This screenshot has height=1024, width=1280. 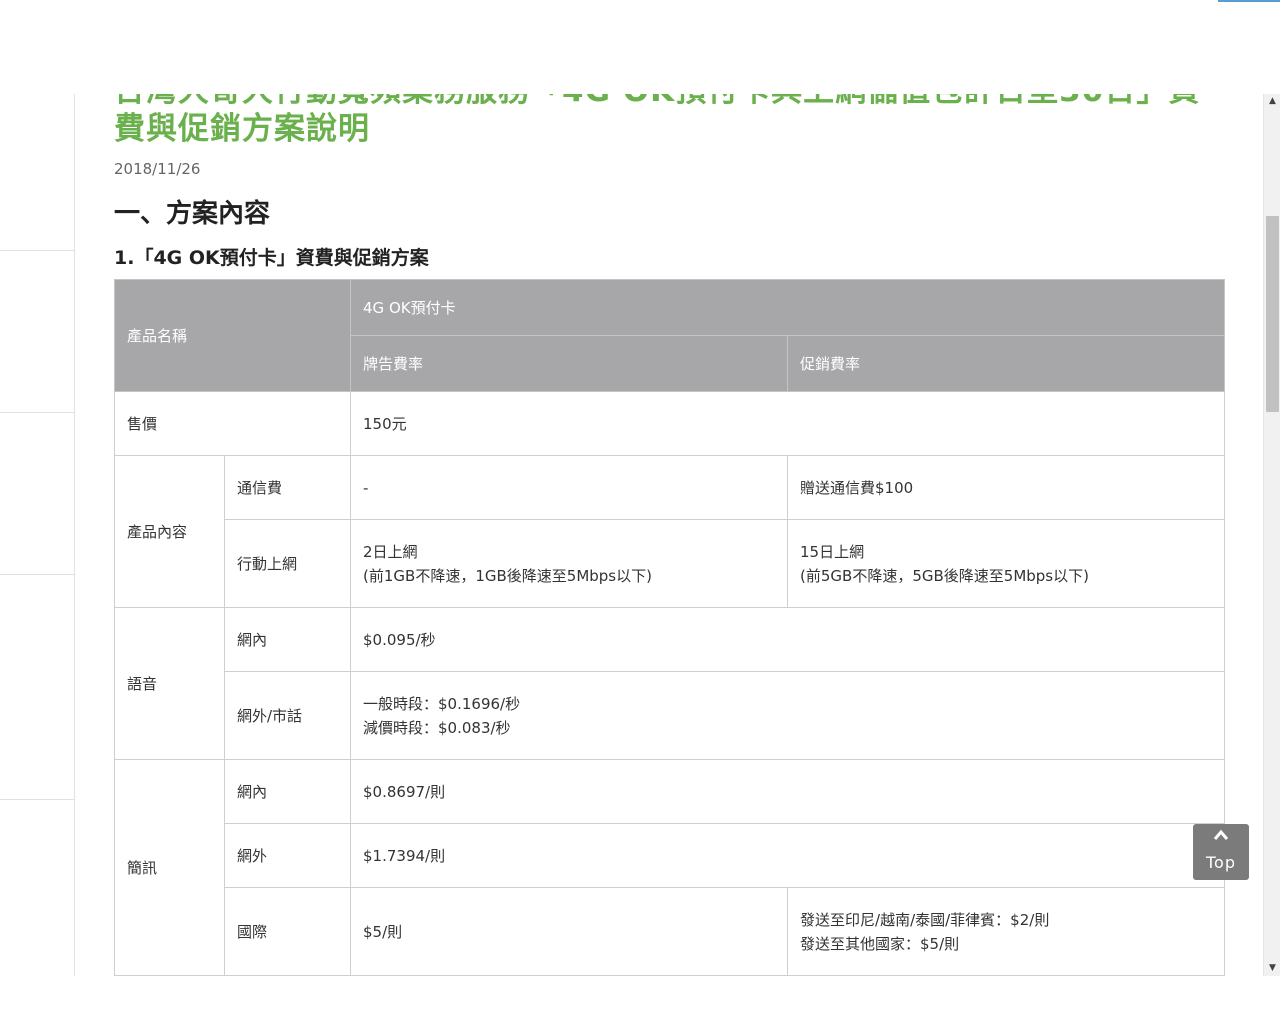 I want to click on comm-fee-promo: 贈送通信費$100, so click(x=1006, y=487).